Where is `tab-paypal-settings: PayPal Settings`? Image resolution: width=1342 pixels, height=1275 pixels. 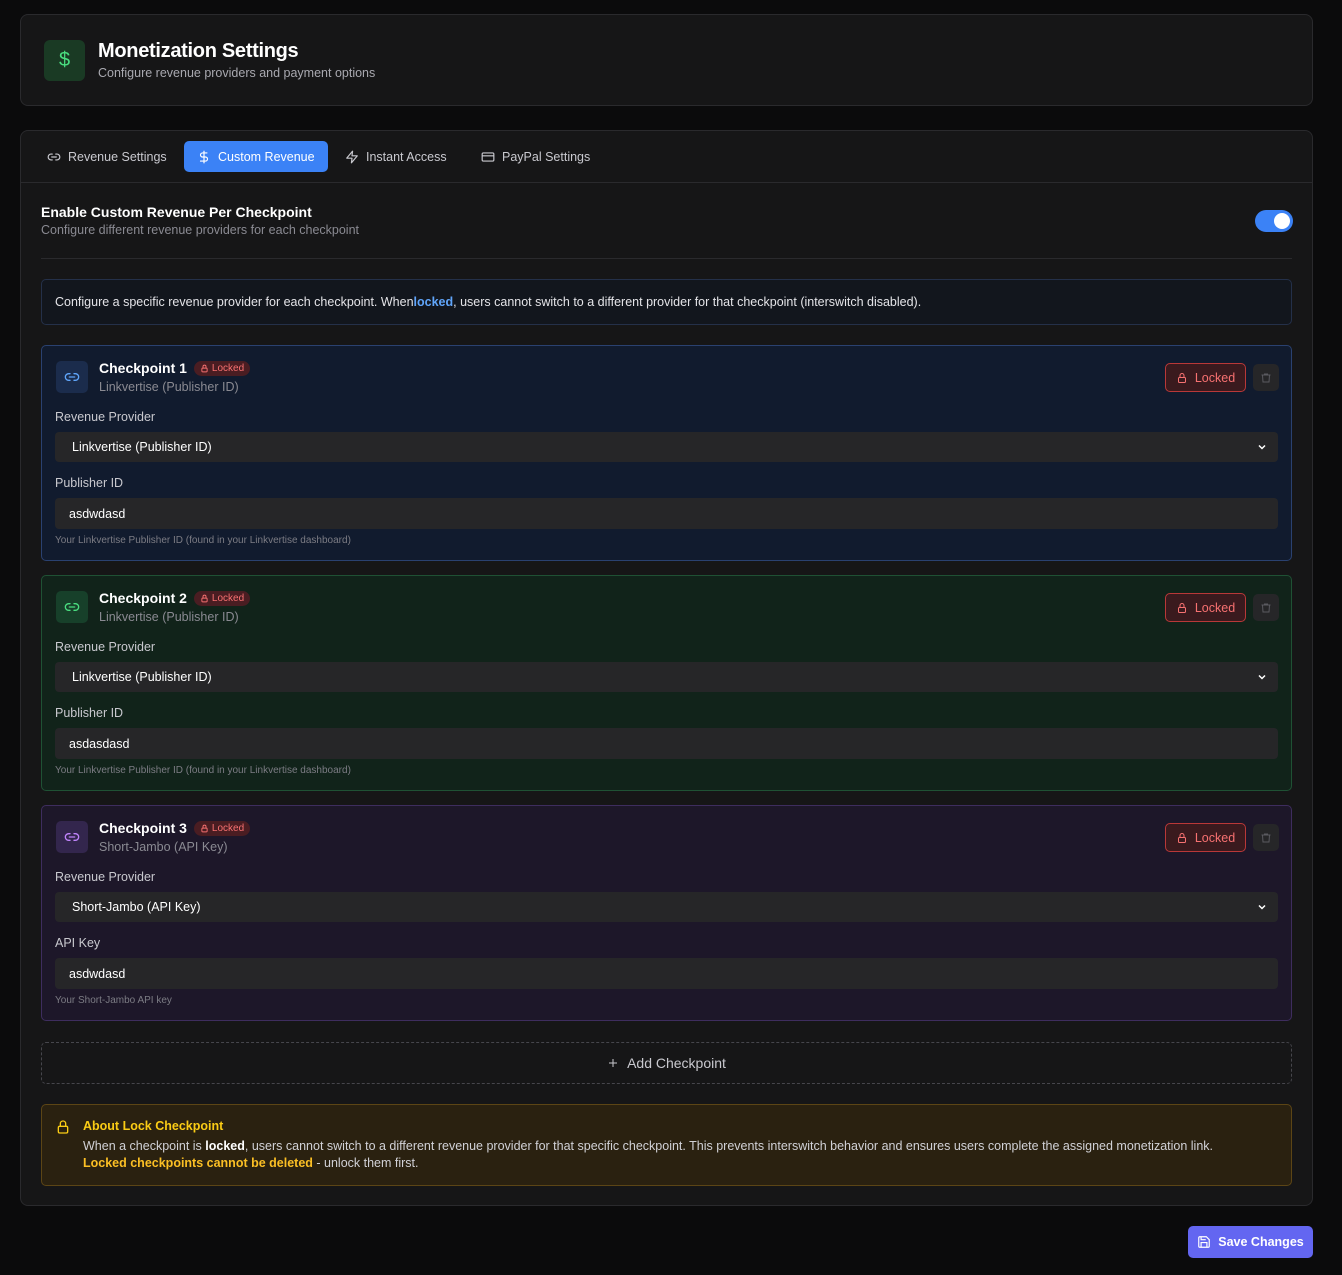 tab-paypal-settings: PayPal Settings is located at coordinates (535, 156).